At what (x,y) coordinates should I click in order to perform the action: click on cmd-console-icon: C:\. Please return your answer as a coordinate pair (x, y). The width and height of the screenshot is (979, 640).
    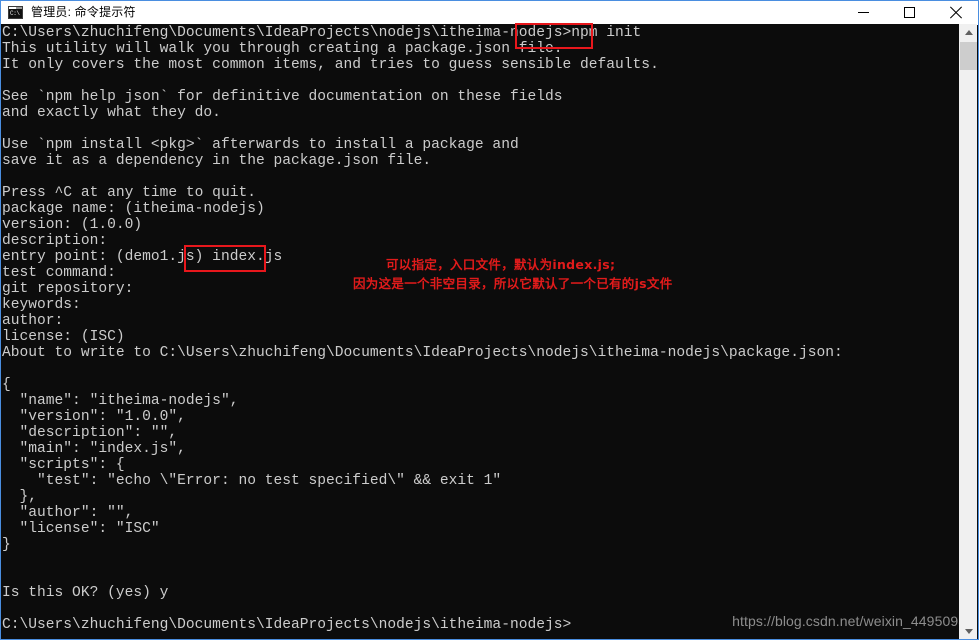
    Looking at the image, I should click on (16, 13).